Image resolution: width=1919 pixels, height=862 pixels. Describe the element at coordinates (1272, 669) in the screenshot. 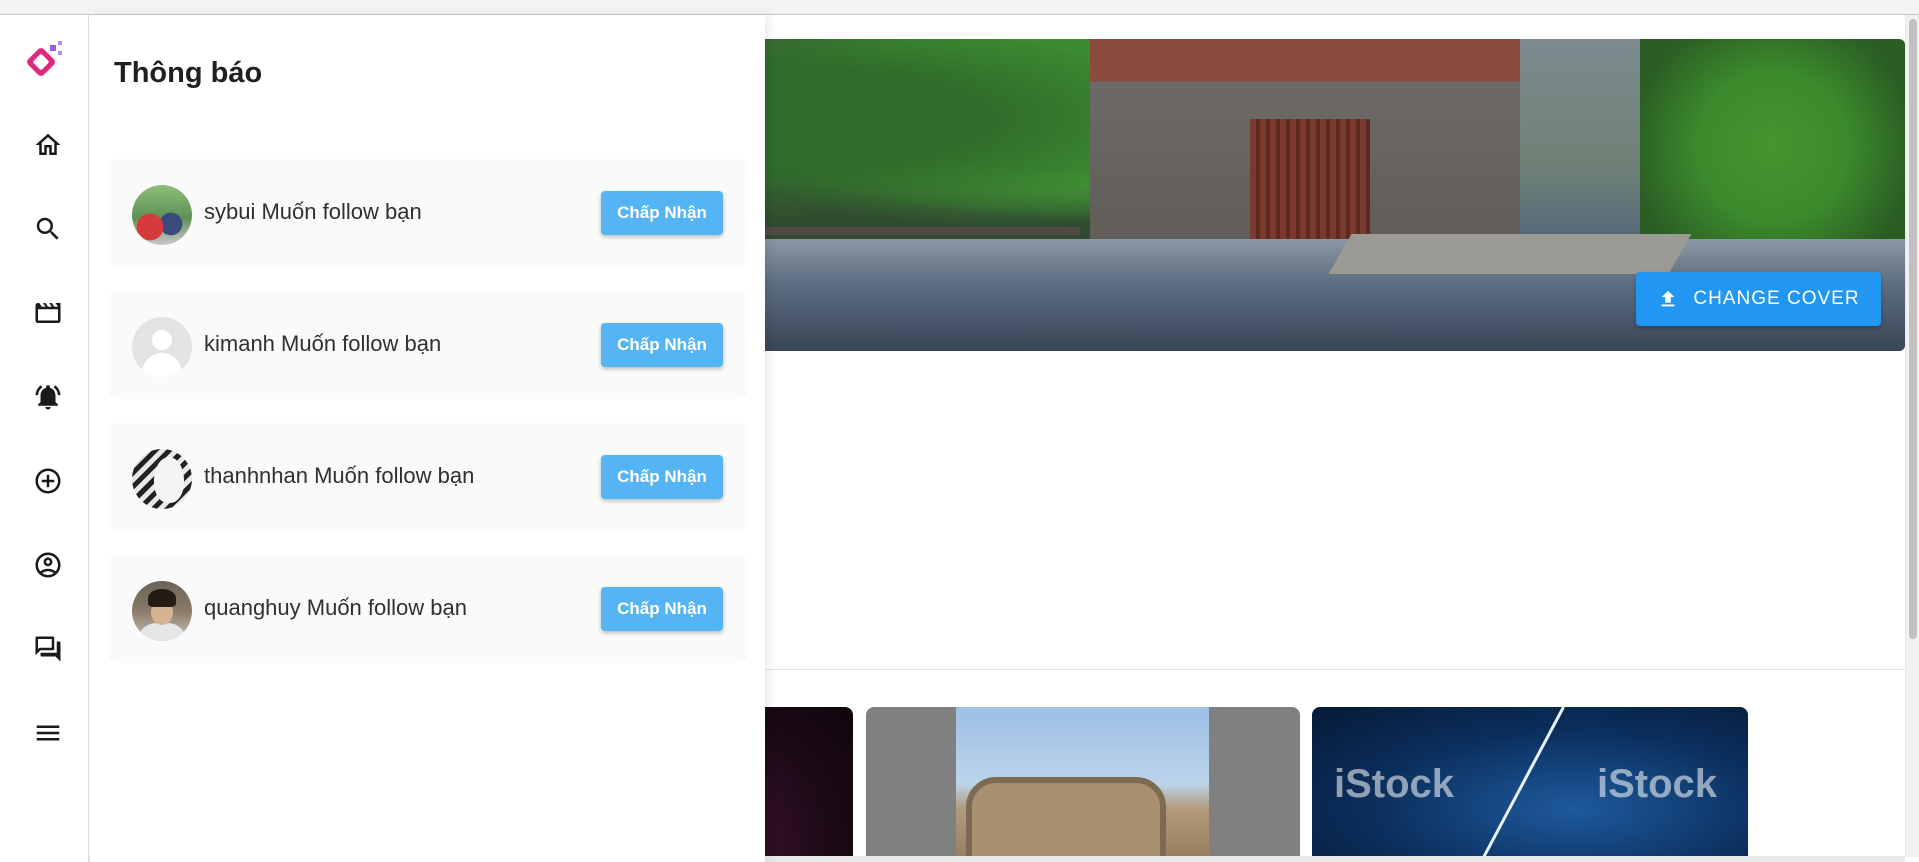

I see `profile-divider` at that location.